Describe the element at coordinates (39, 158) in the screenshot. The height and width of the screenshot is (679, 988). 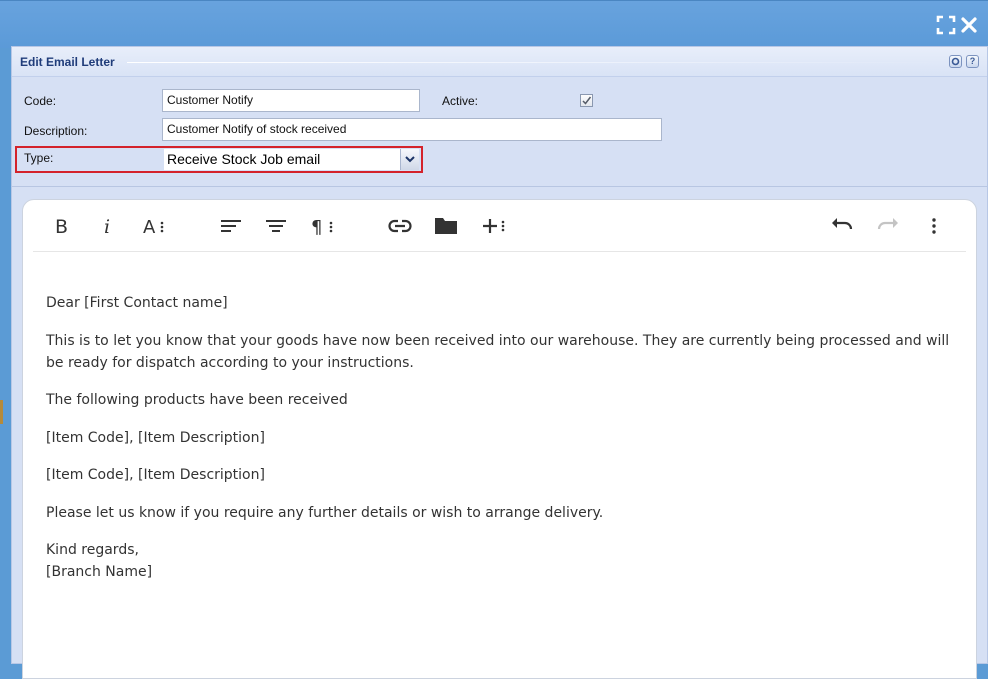
I see `type-label: Type:` at that location.